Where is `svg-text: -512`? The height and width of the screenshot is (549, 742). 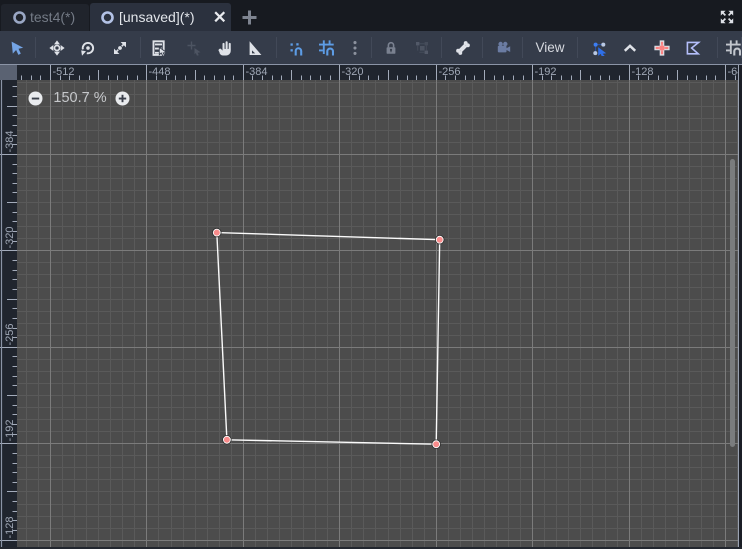
svg-text: -512 is located at coordinates (64, 72).